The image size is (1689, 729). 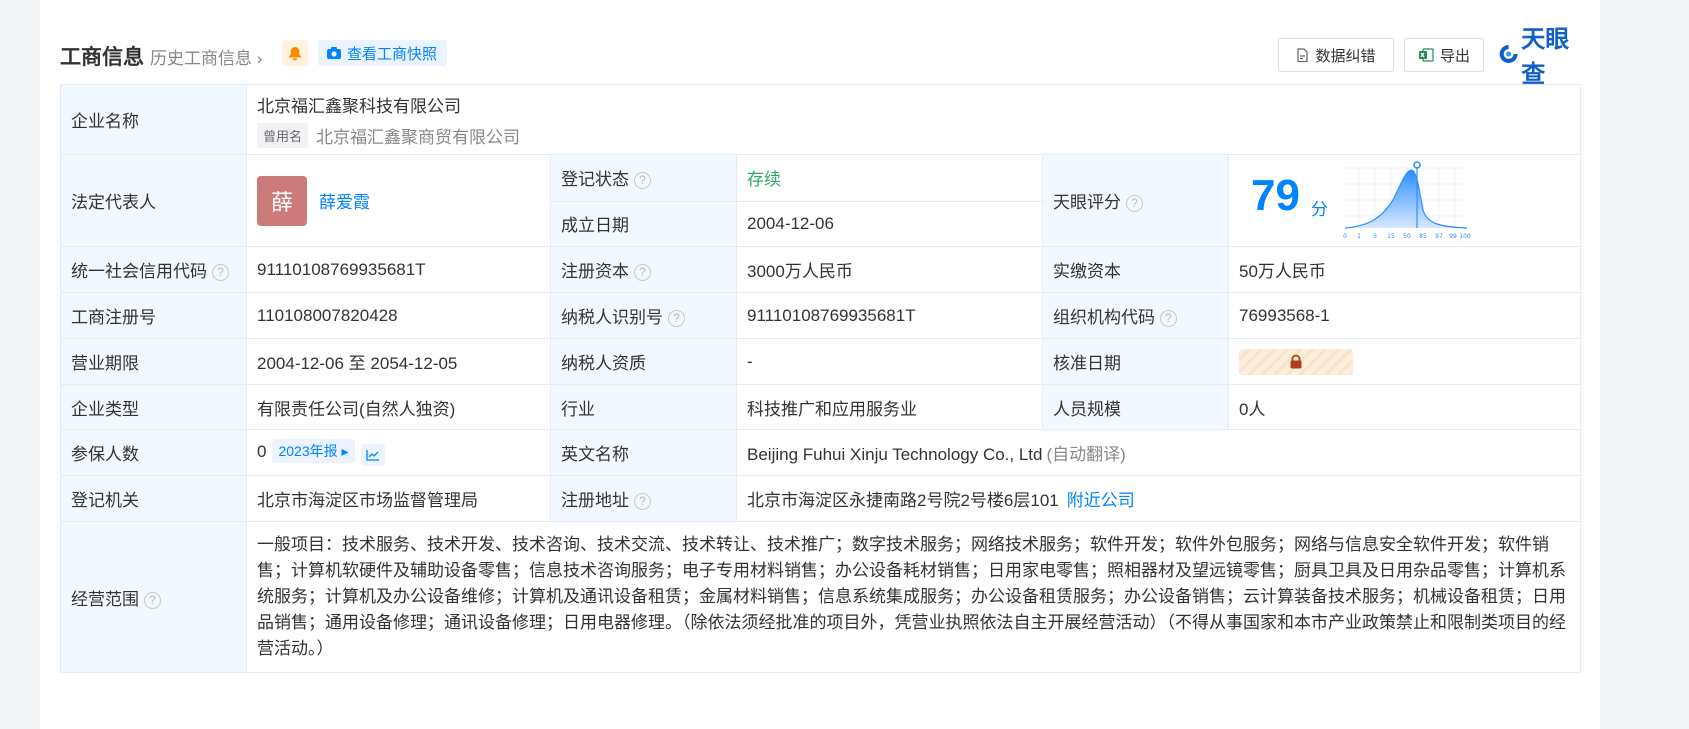 I want to click on legal-rep-cell: 薛薛爱霞, so click(x=398, y=200).